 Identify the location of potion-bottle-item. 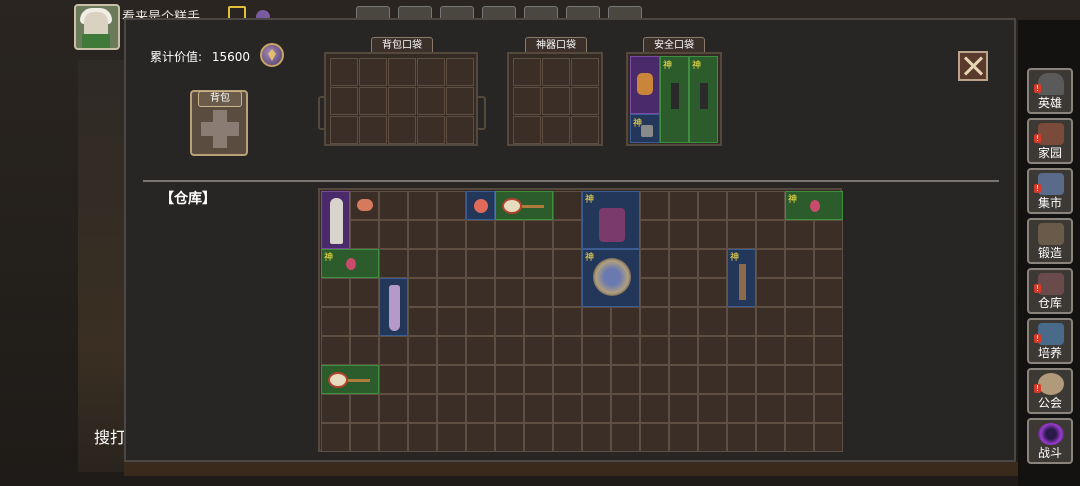
(393, 307).